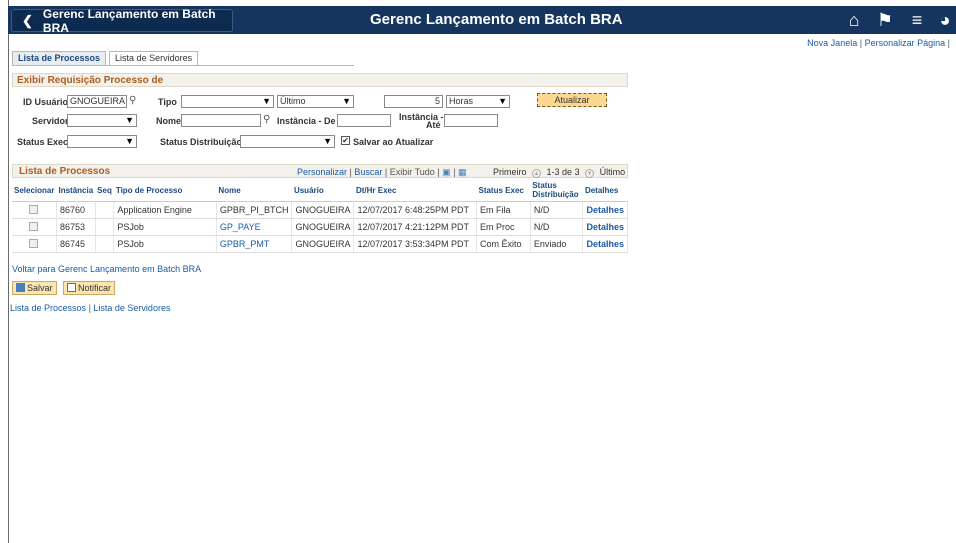  Describe the element at coordinates (832, 43) in the screenshot. I see `new-window-link: Nova Janela` at that location.